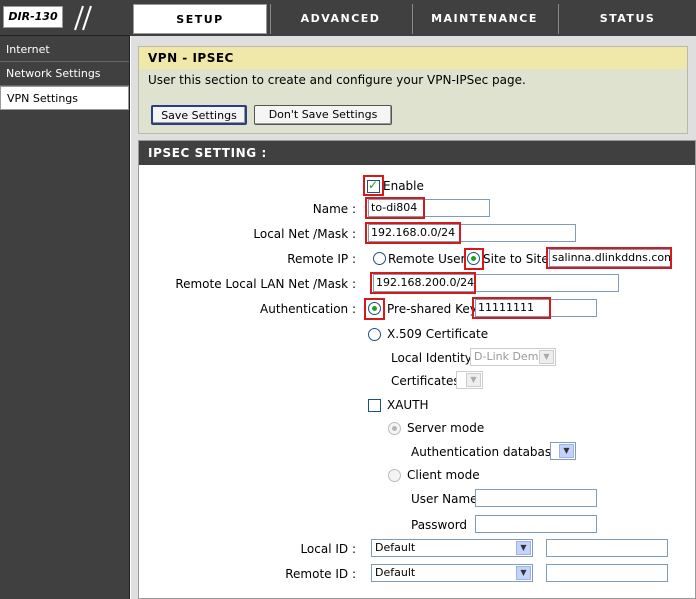 The width and height of the screenshot is (696, 599). What do you see at coordinates (536, 498) in the screenshot?
I see `username-input` at bounding box center [536, 498].